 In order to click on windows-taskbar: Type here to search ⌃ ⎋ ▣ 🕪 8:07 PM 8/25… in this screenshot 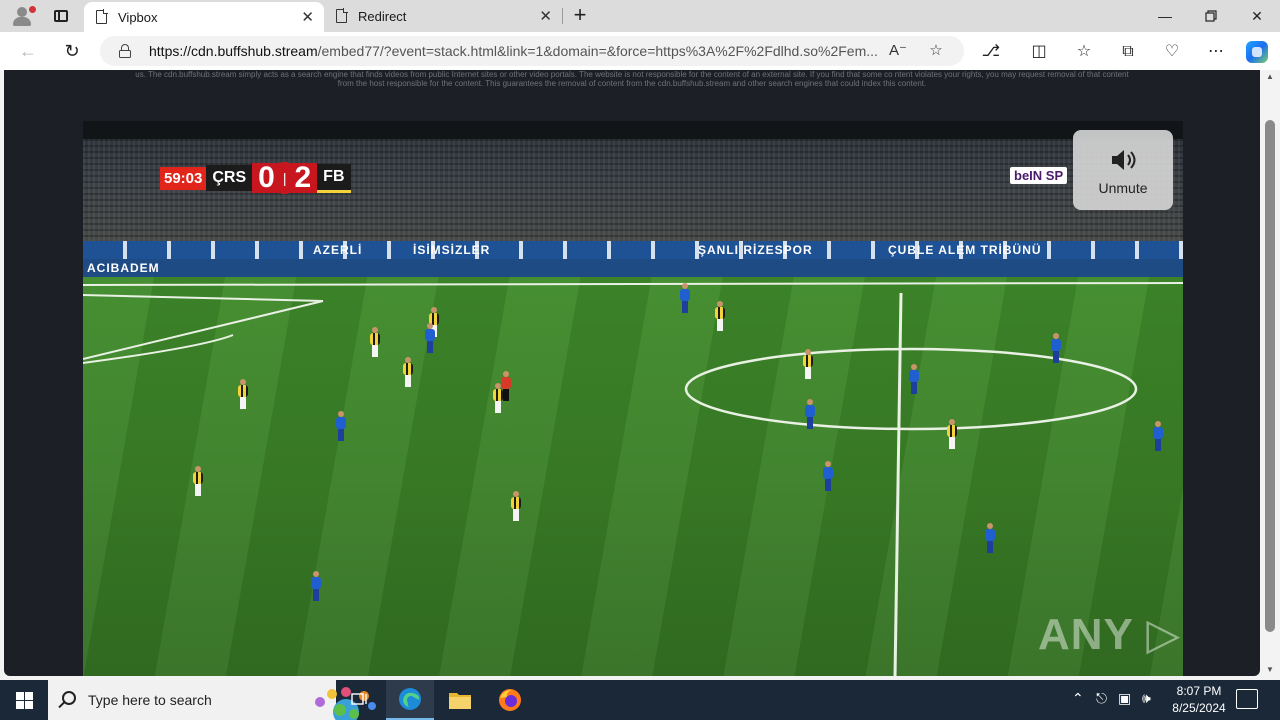, I will do `click(640, 700)`.